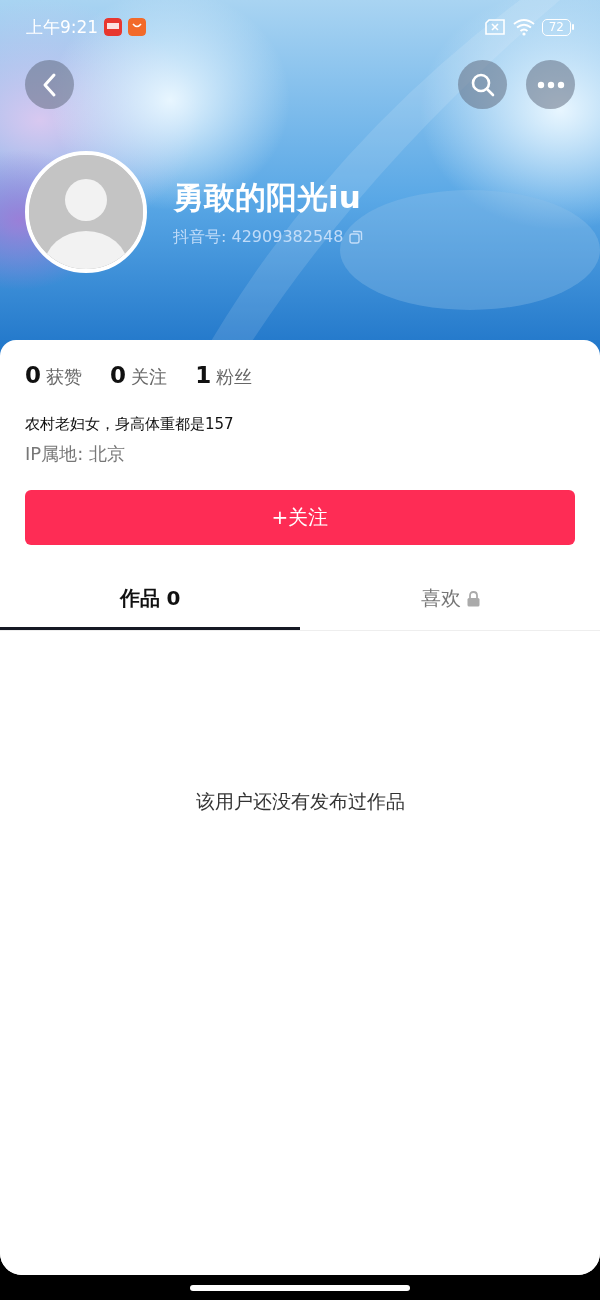 This screenshot has height=1300, width=600. Describe the element at coordinates (224, 375) in the screenshot. I see `stat-item: 1 粉丝` at that location.